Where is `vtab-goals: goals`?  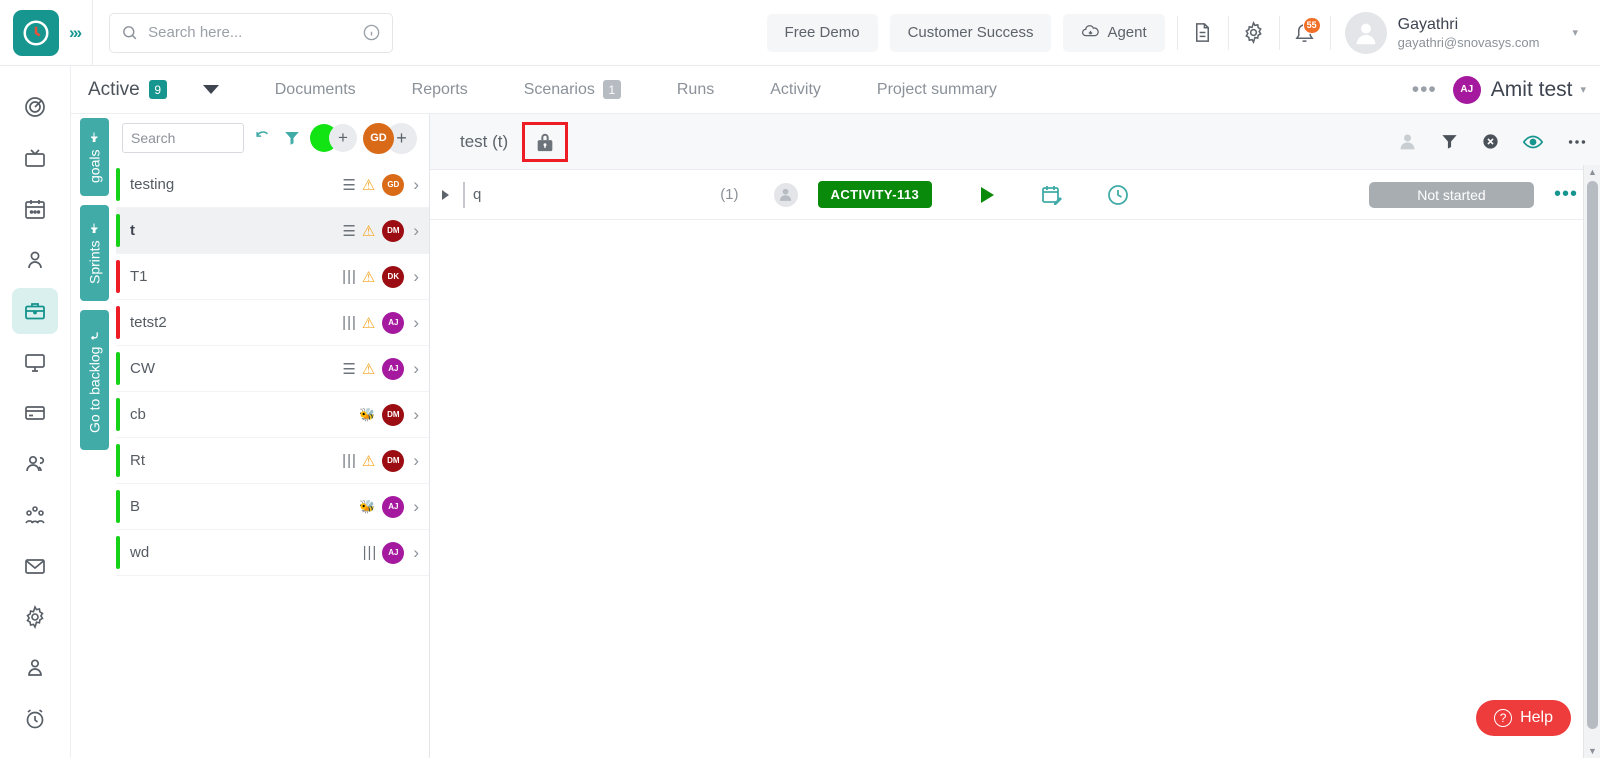 vtab-goals: goals is located at coordinates (94, 157).